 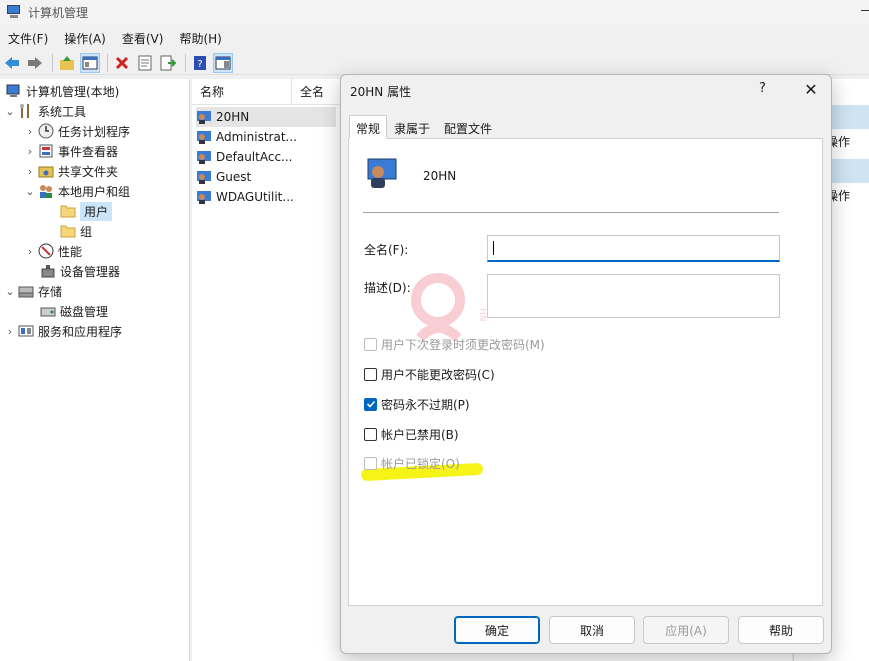 I want to click on user-name: 20HN, so click(x=440, y=176).